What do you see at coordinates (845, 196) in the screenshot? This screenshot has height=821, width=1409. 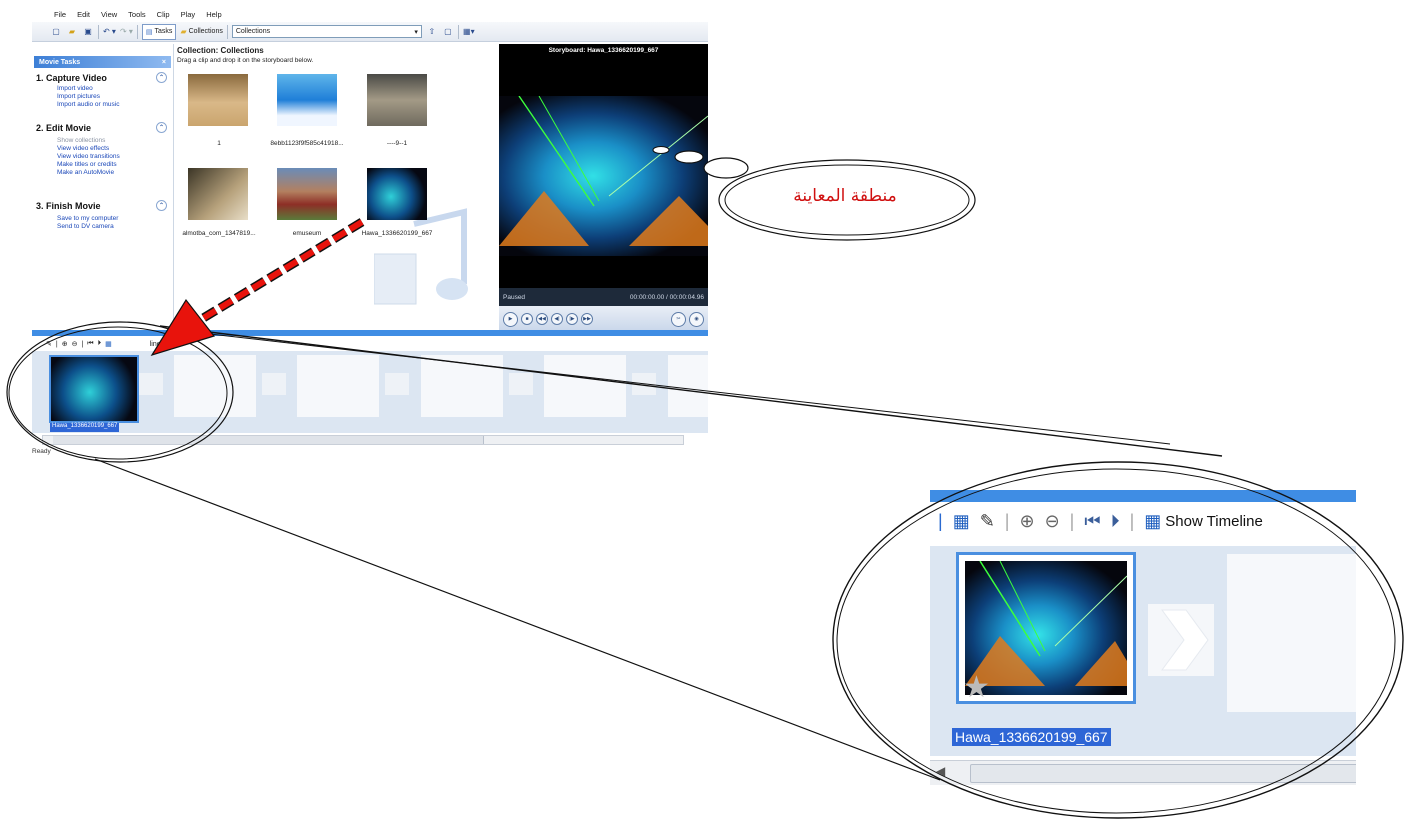 I see `callout-text: منطقة المعاينة` at bounding box center [845, 196].